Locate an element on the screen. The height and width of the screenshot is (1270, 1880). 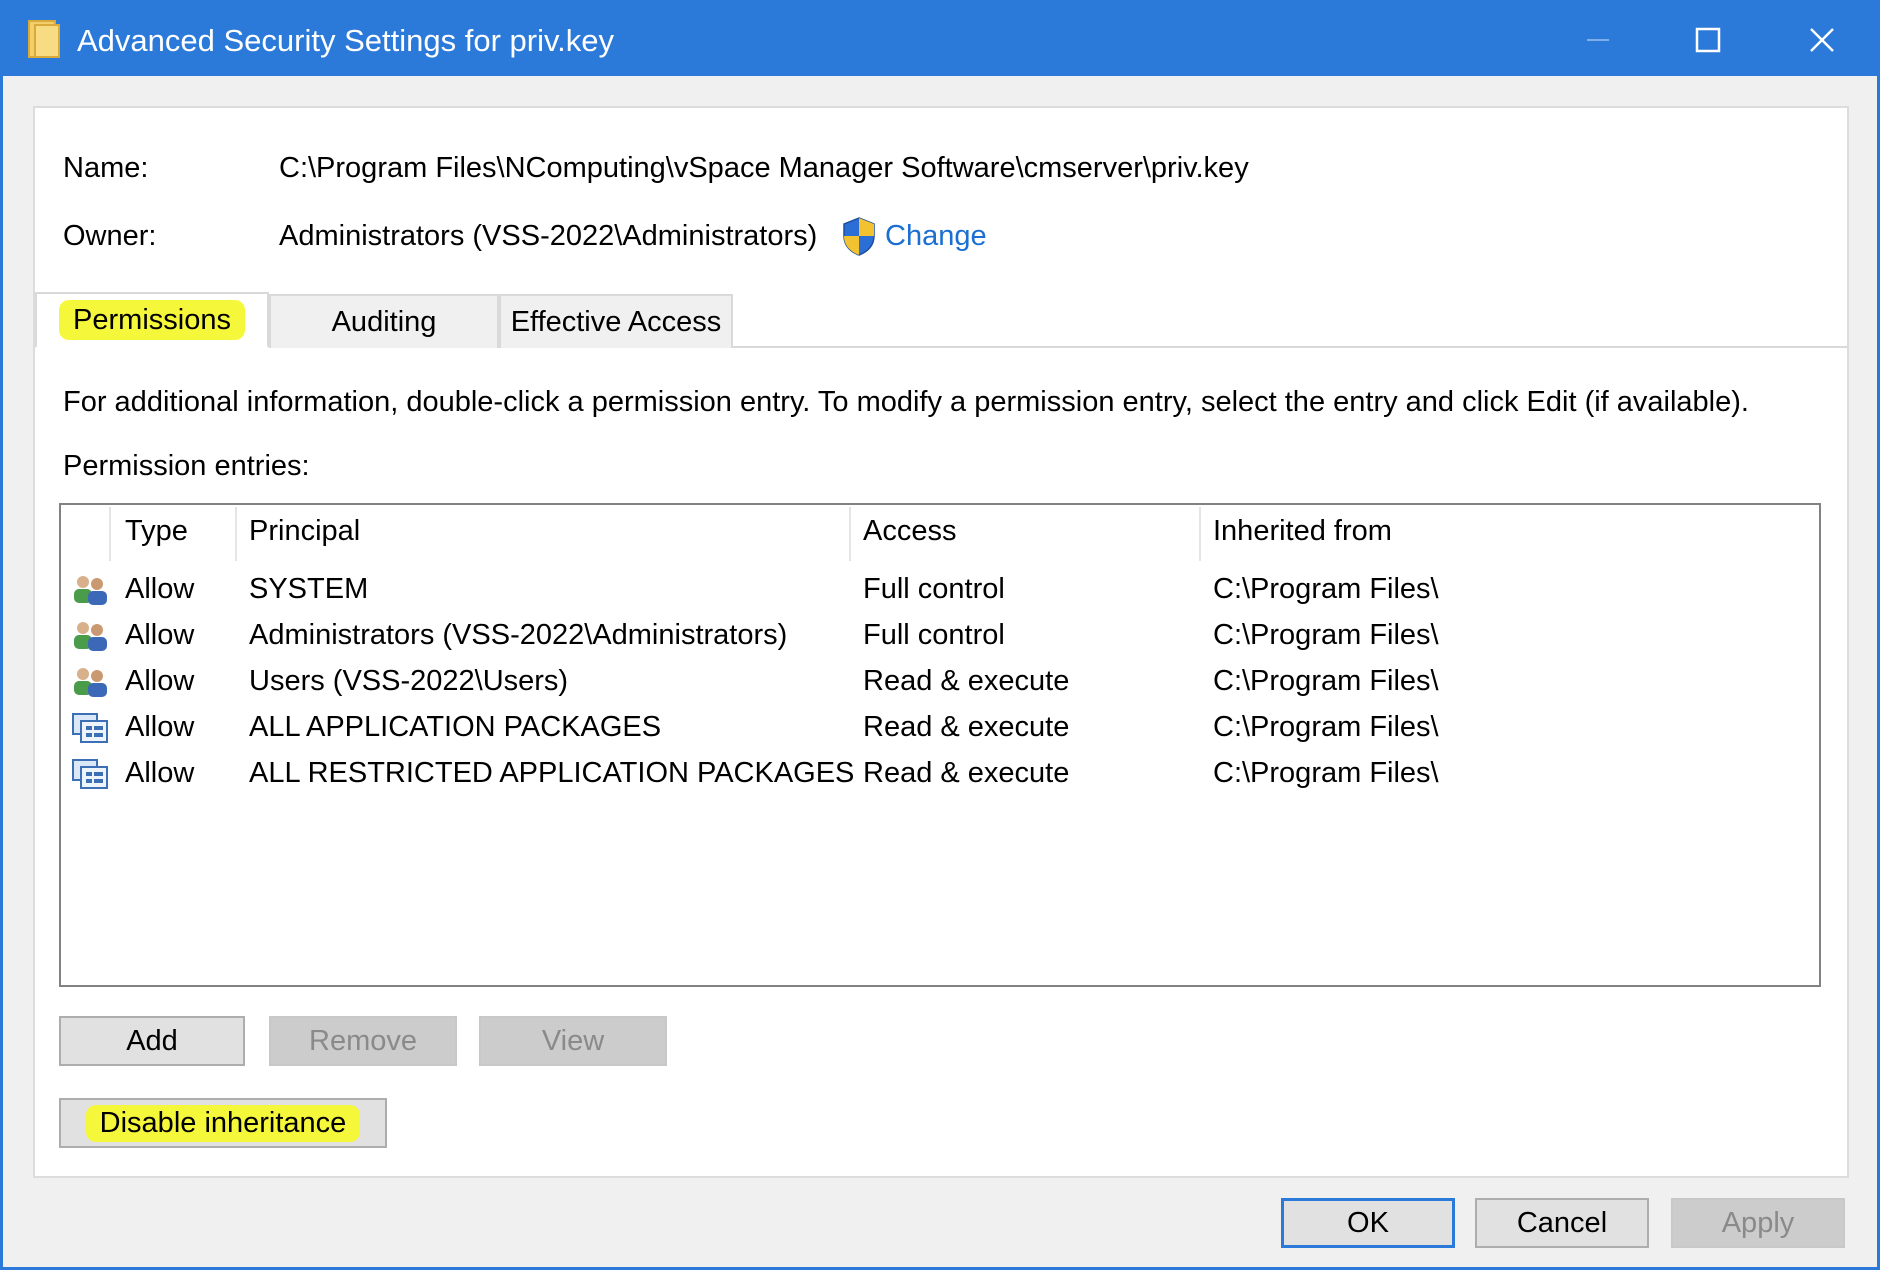
tab-effective-access: Effective Access is located at coordinates (616, 321).